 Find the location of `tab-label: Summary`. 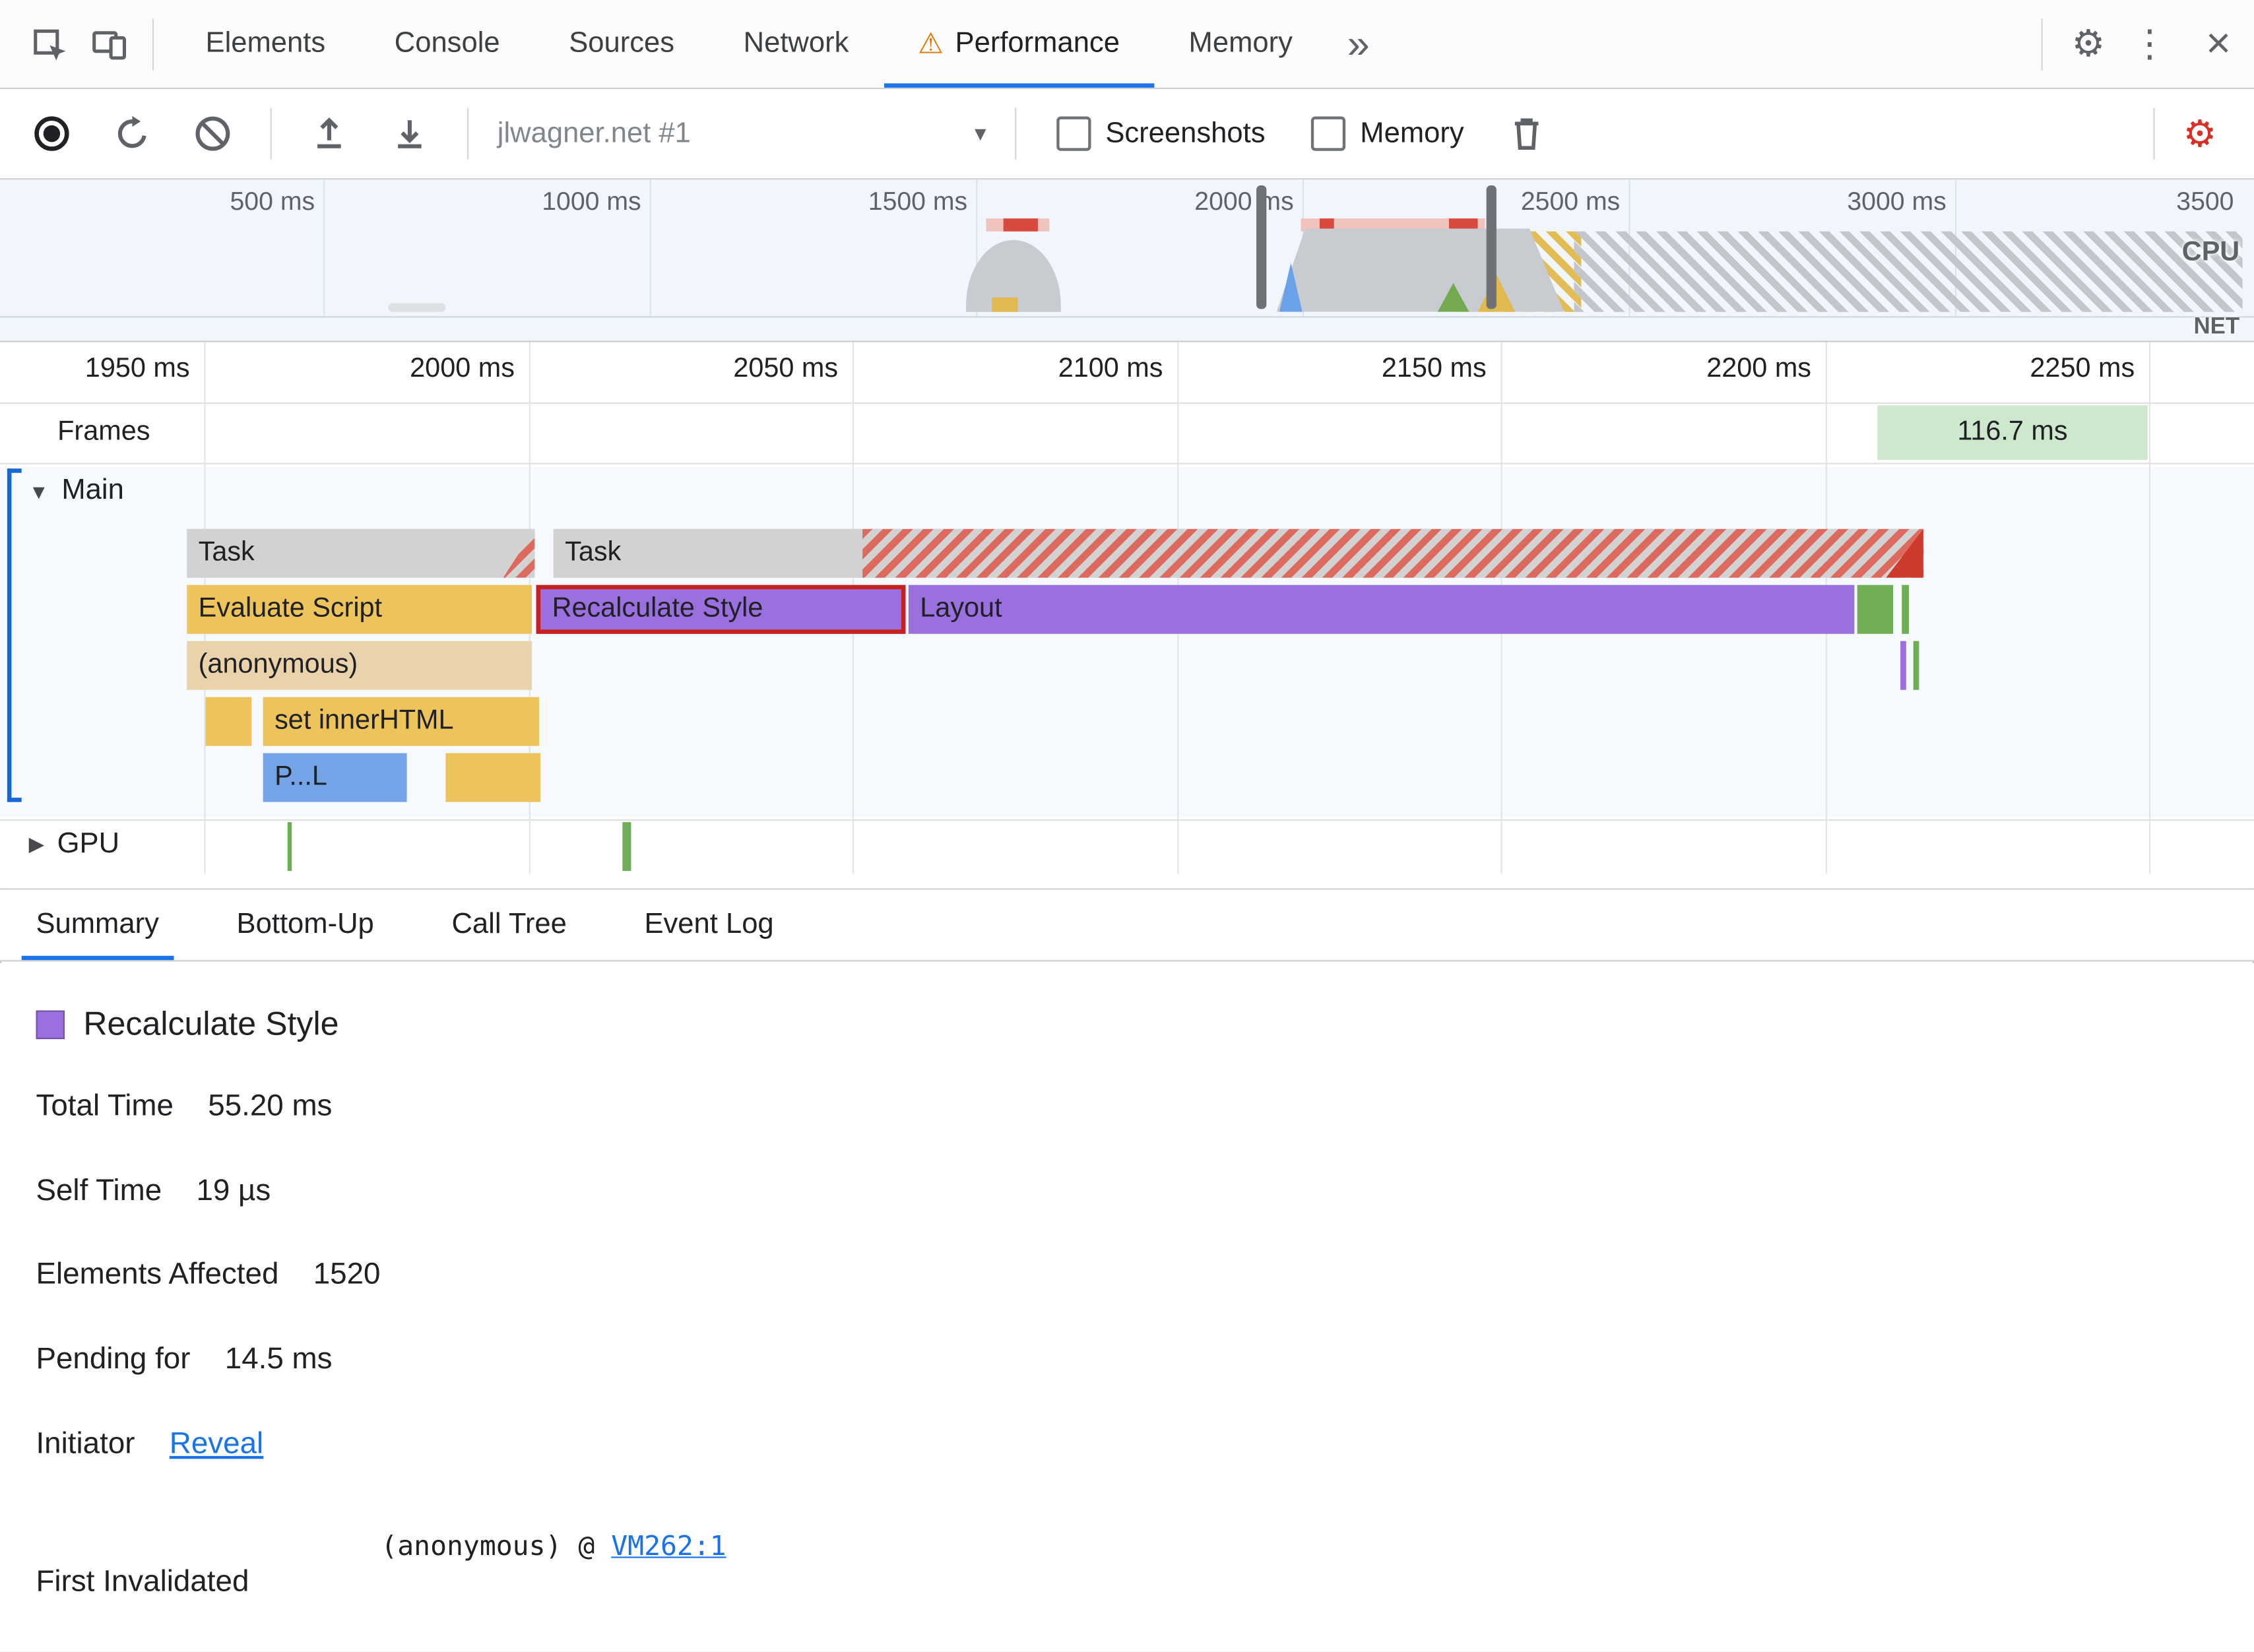

tab-label: Summary is located at coordinates (97, 924).